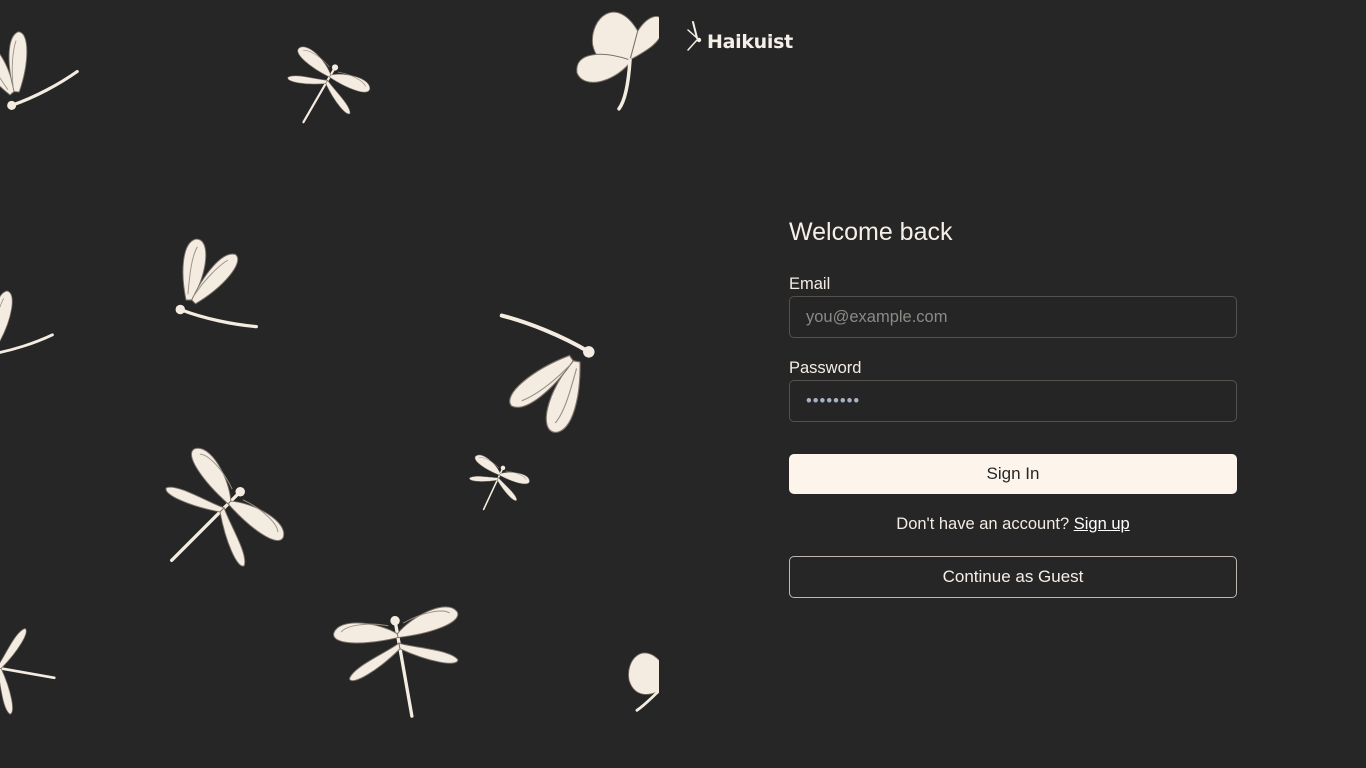 Image resolution: width=1366 pixels, height=768 pixels. I want to click on email-label: Email, so click(810, 284).